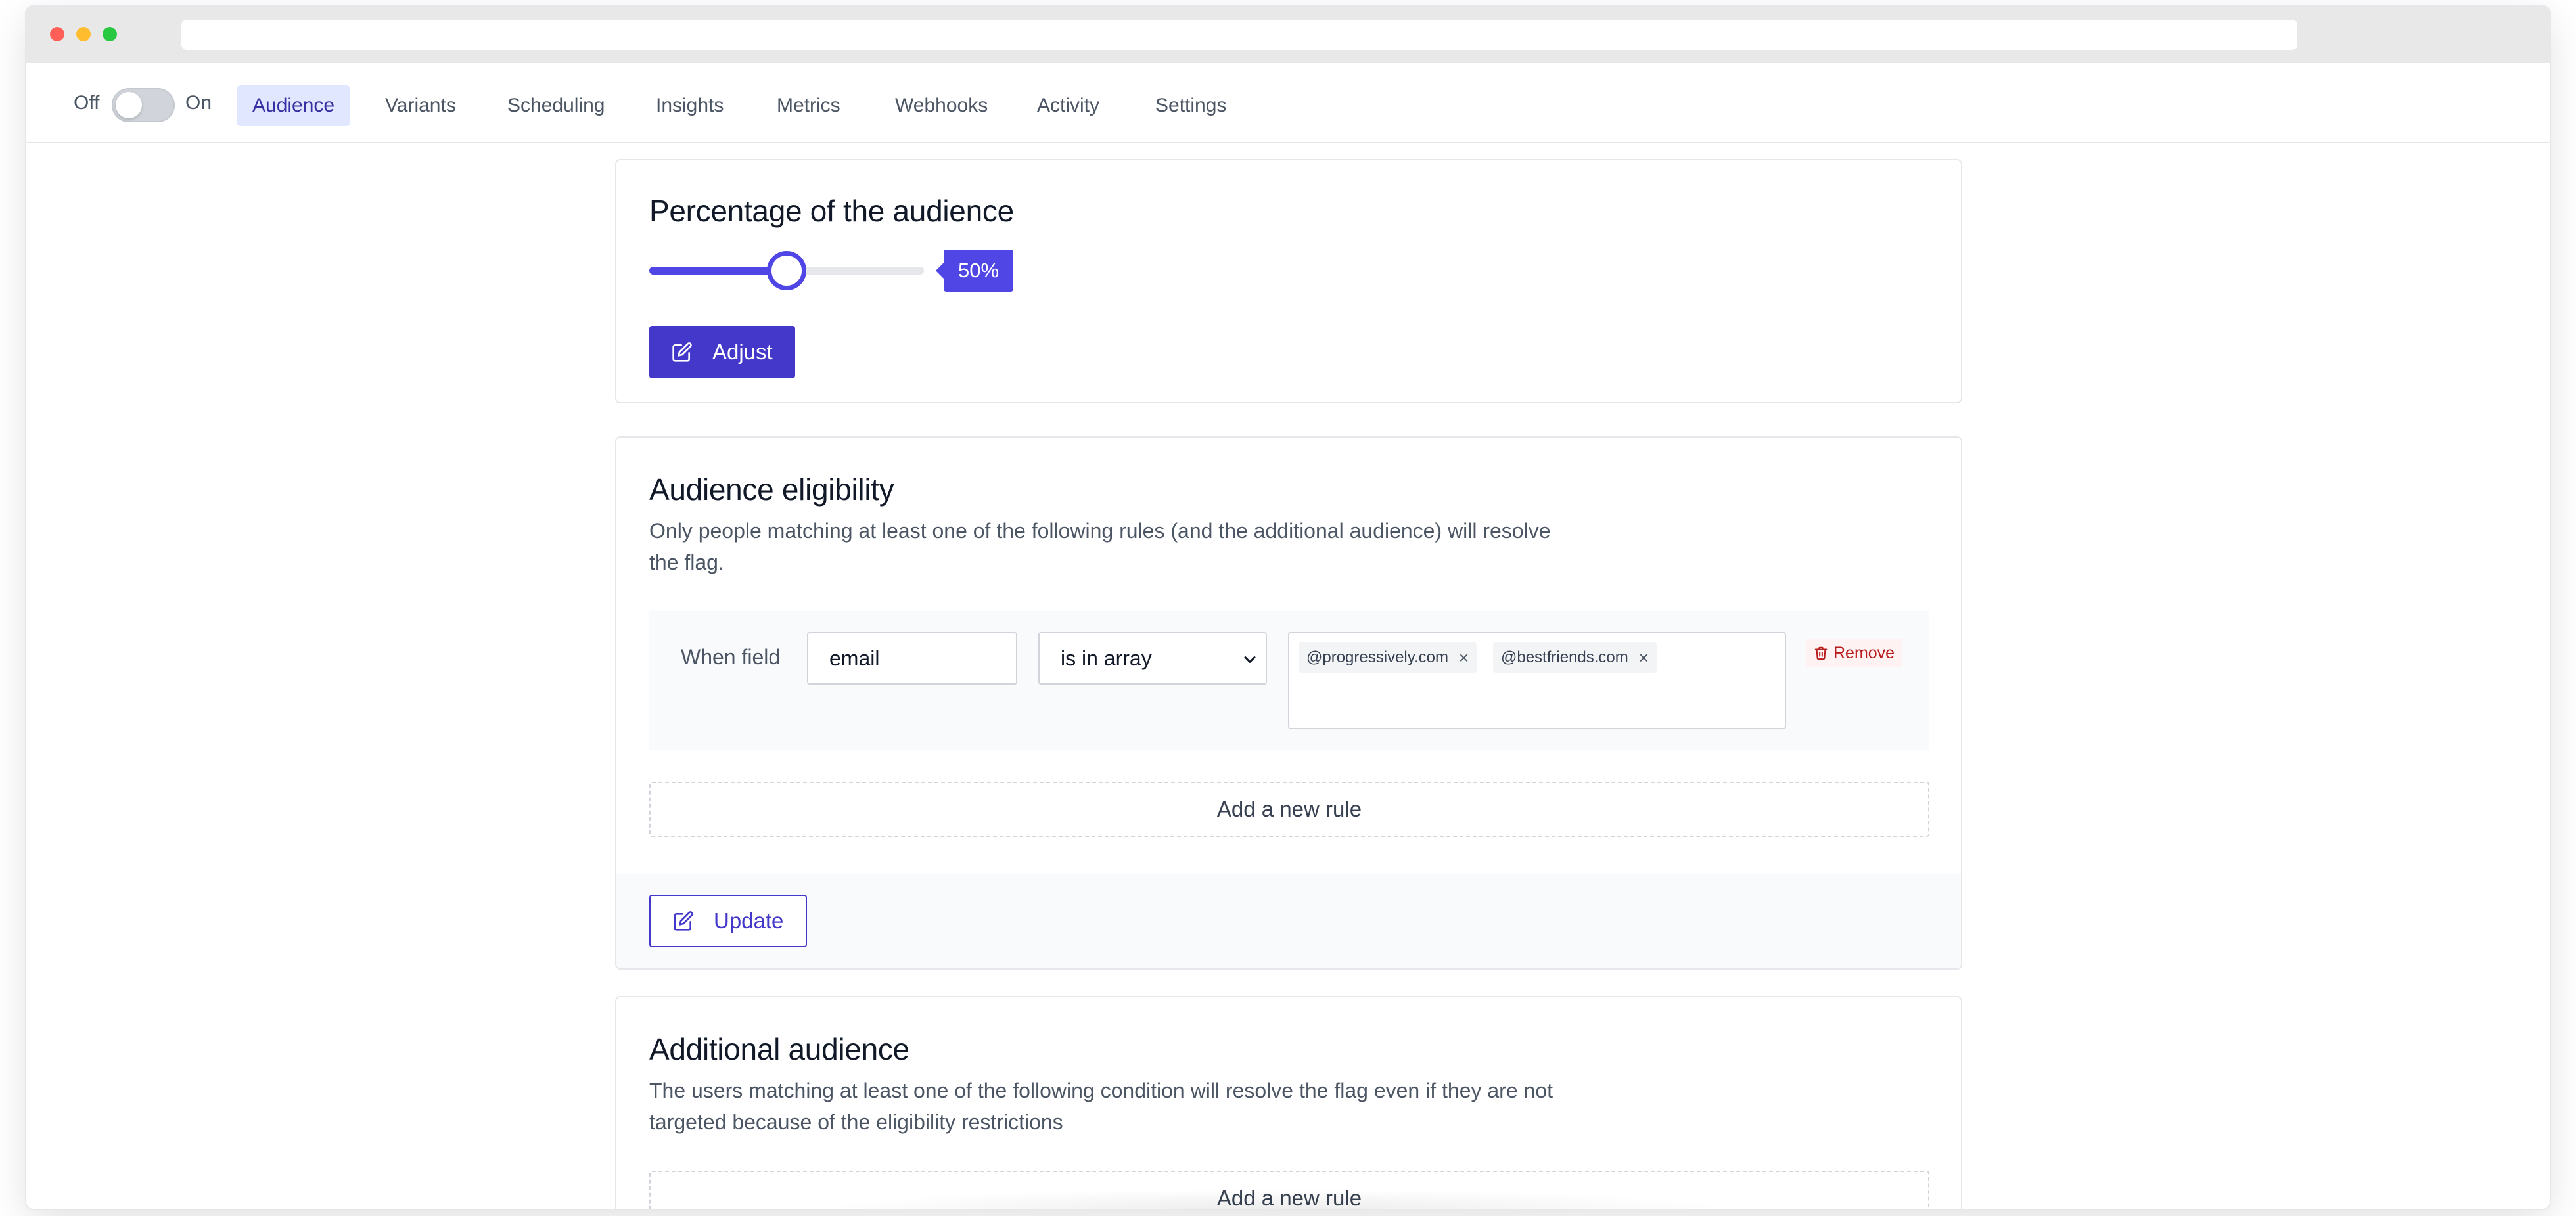 The height and width of the screenshot is (1216, 2576). I want to click on chevron-down-icon, so click(1250, 659).